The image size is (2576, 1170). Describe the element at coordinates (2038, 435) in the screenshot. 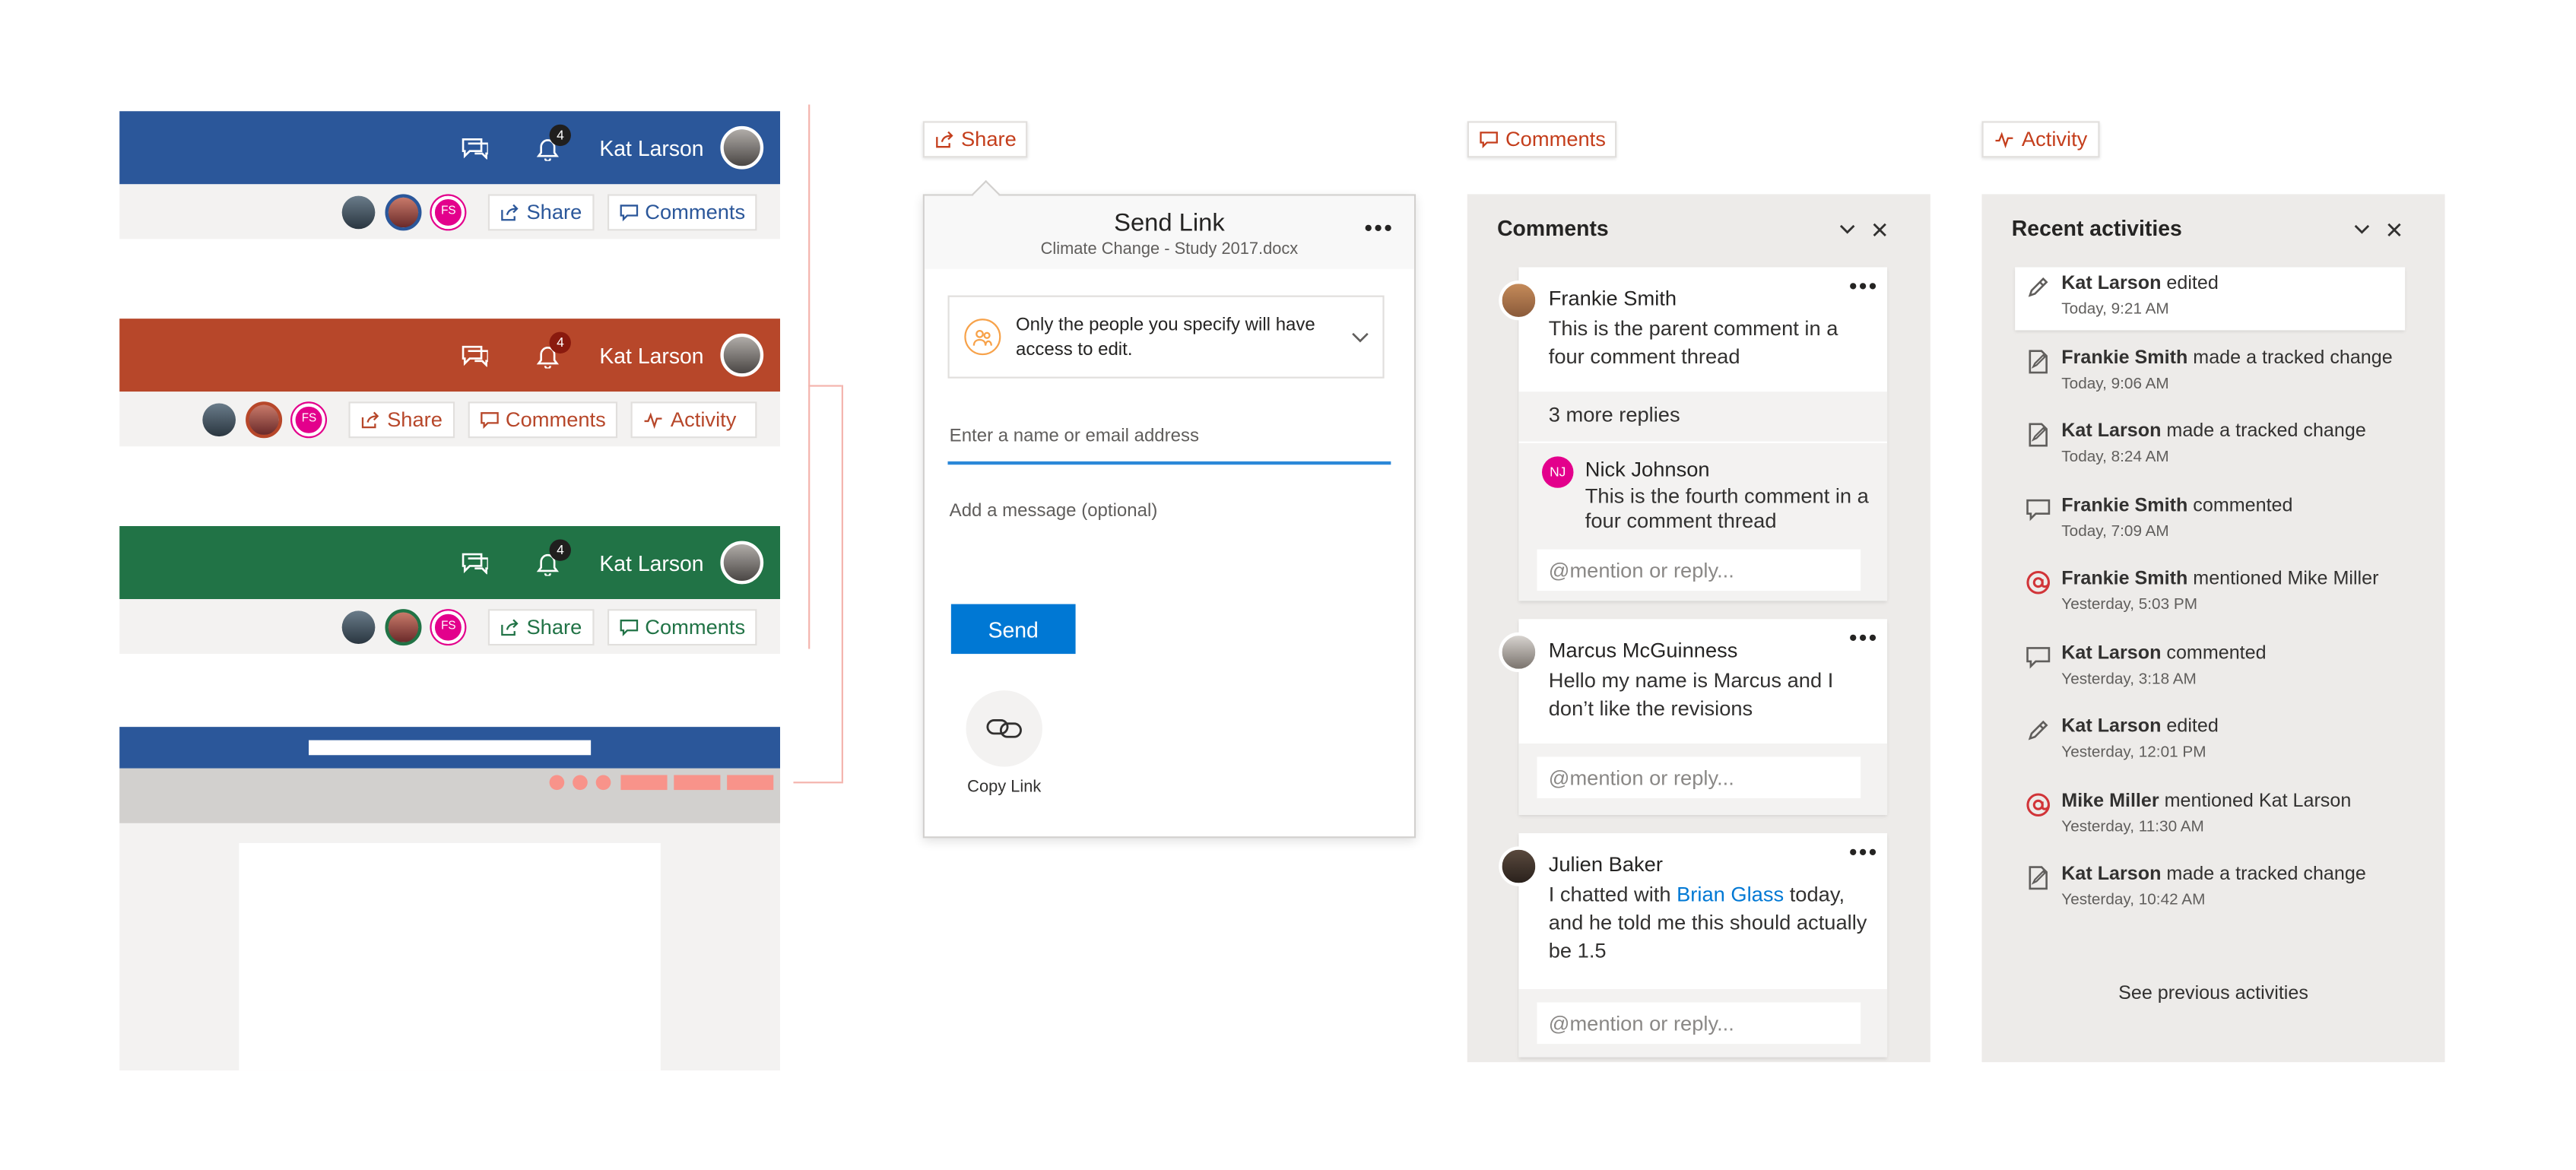

I see `tracked-change-icon` at that location.